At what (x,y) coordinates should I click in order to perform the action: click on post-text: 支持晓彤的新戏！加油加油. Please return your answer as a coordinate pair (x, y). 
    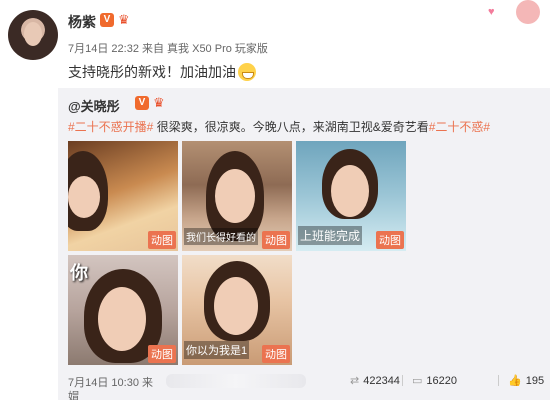
    Looking at the image, I should click on (162, 72).